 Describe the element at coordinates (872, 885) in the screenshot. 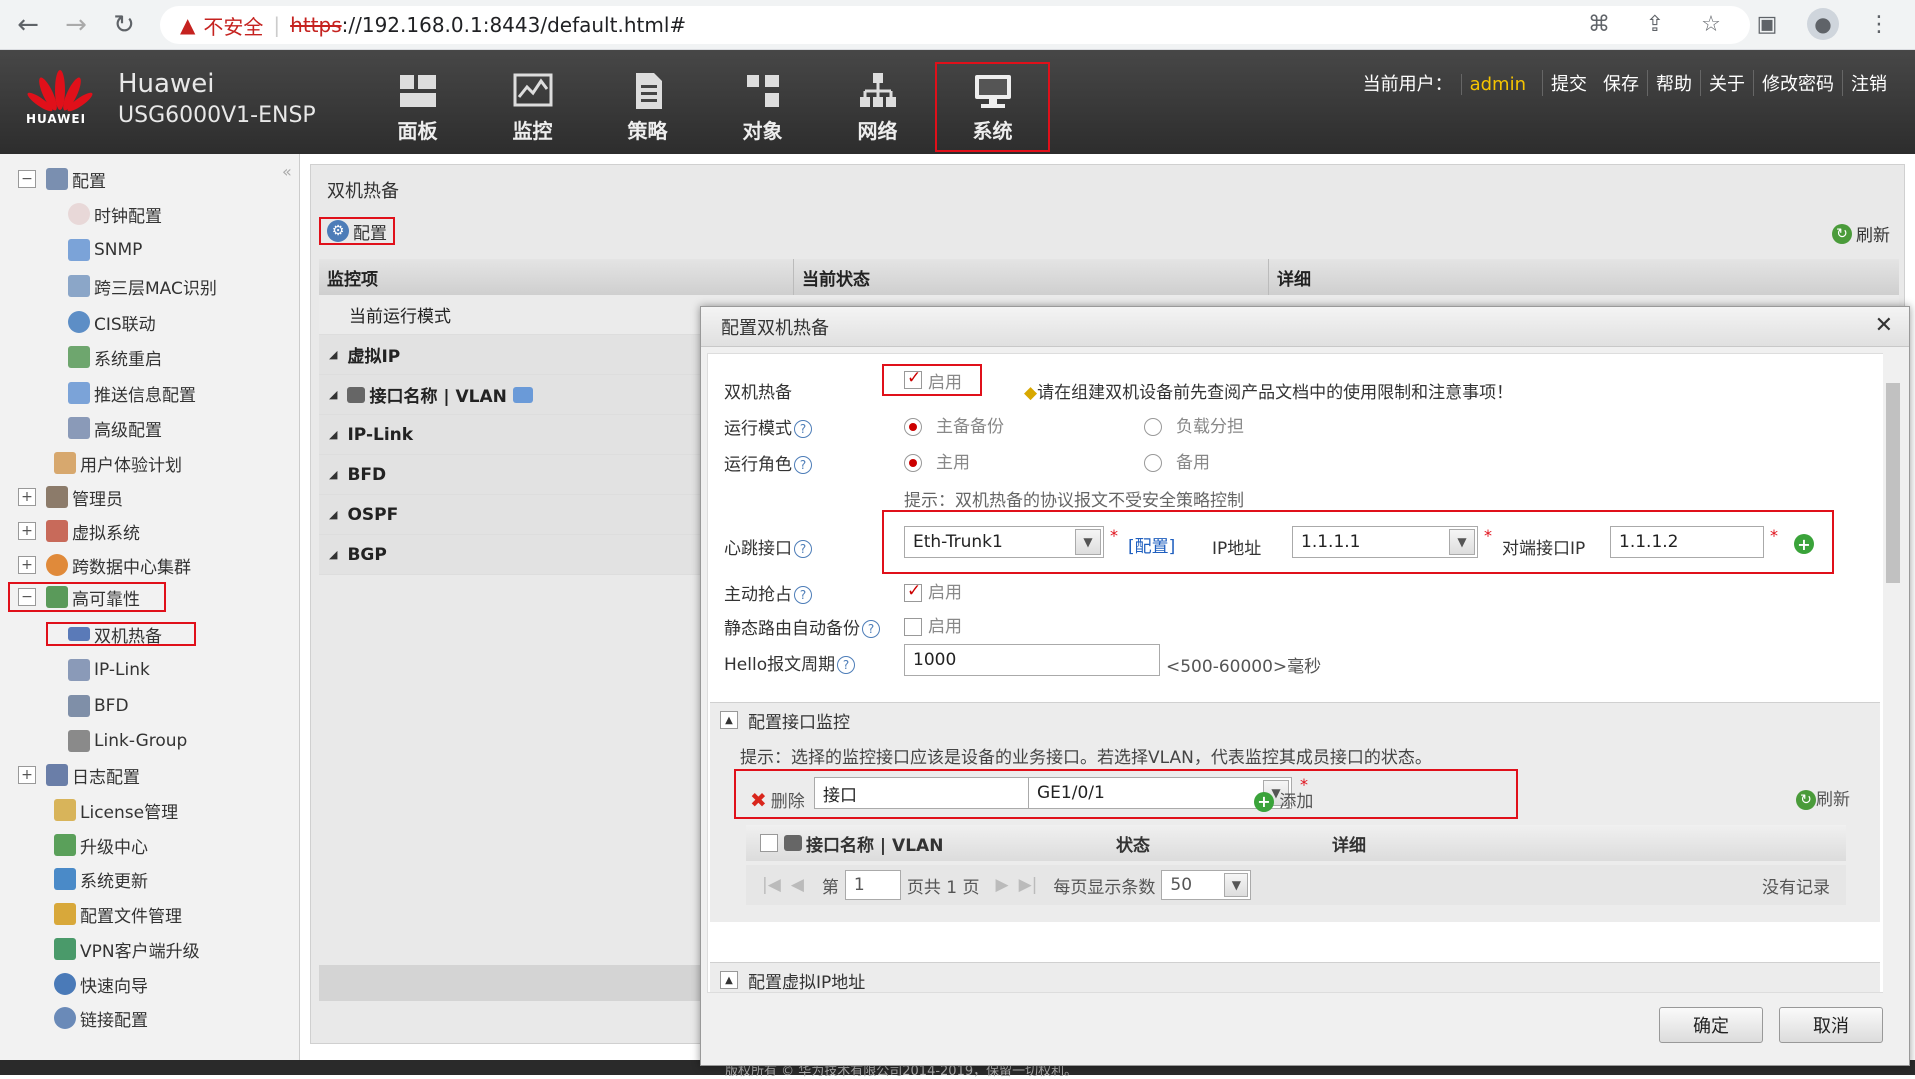

I see `page-input: 1` at that location.